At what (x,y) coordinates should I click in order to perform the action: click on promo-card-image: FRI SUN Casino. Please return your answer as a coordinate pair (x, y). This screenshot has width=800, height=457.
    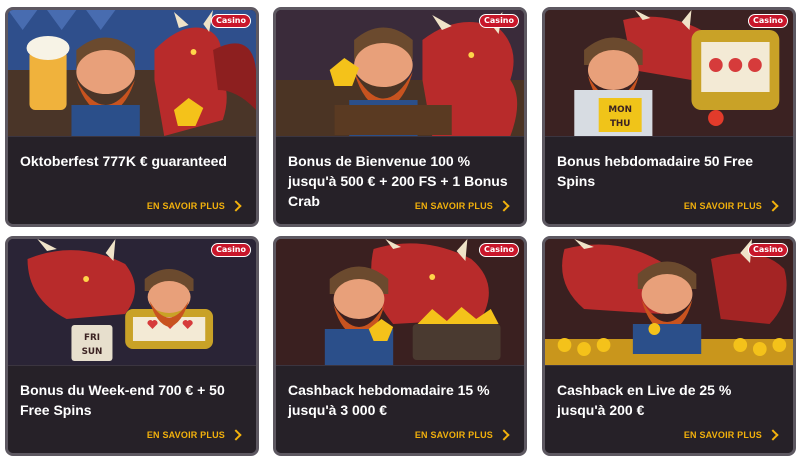
    Looking at the image, I should click on (132, 302).